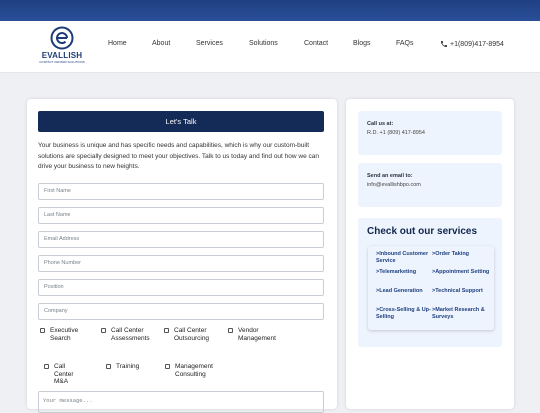  Describe the element at coordinates (461, 291) in the screenshot. I see `service-technical-support: >Technical Support` at that location.